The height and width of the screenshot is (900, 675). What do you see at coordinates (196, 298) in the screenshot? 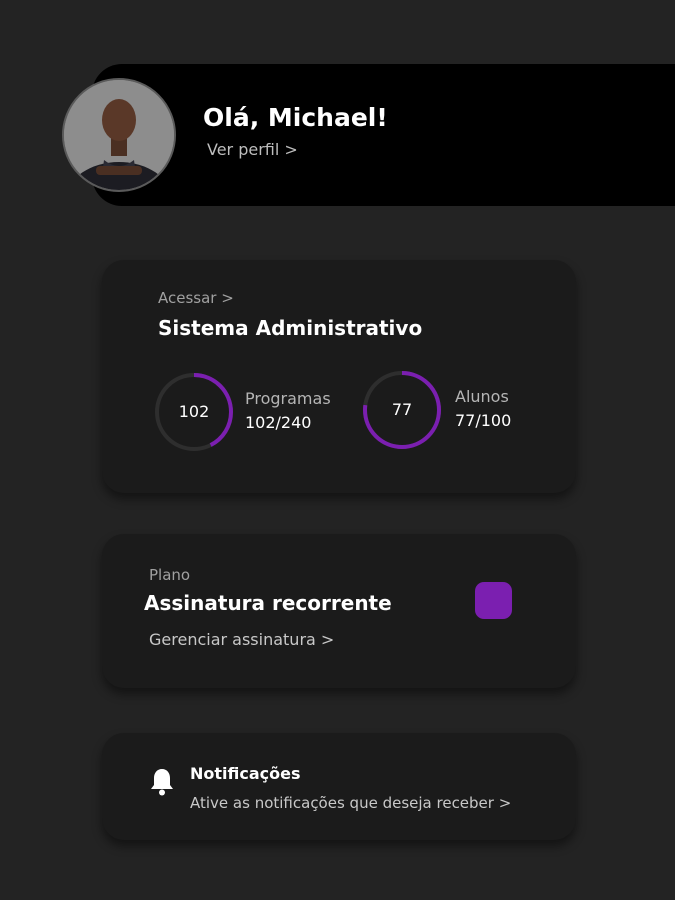
I see `access-link: Acessar >` at bounding box center [196, 298].